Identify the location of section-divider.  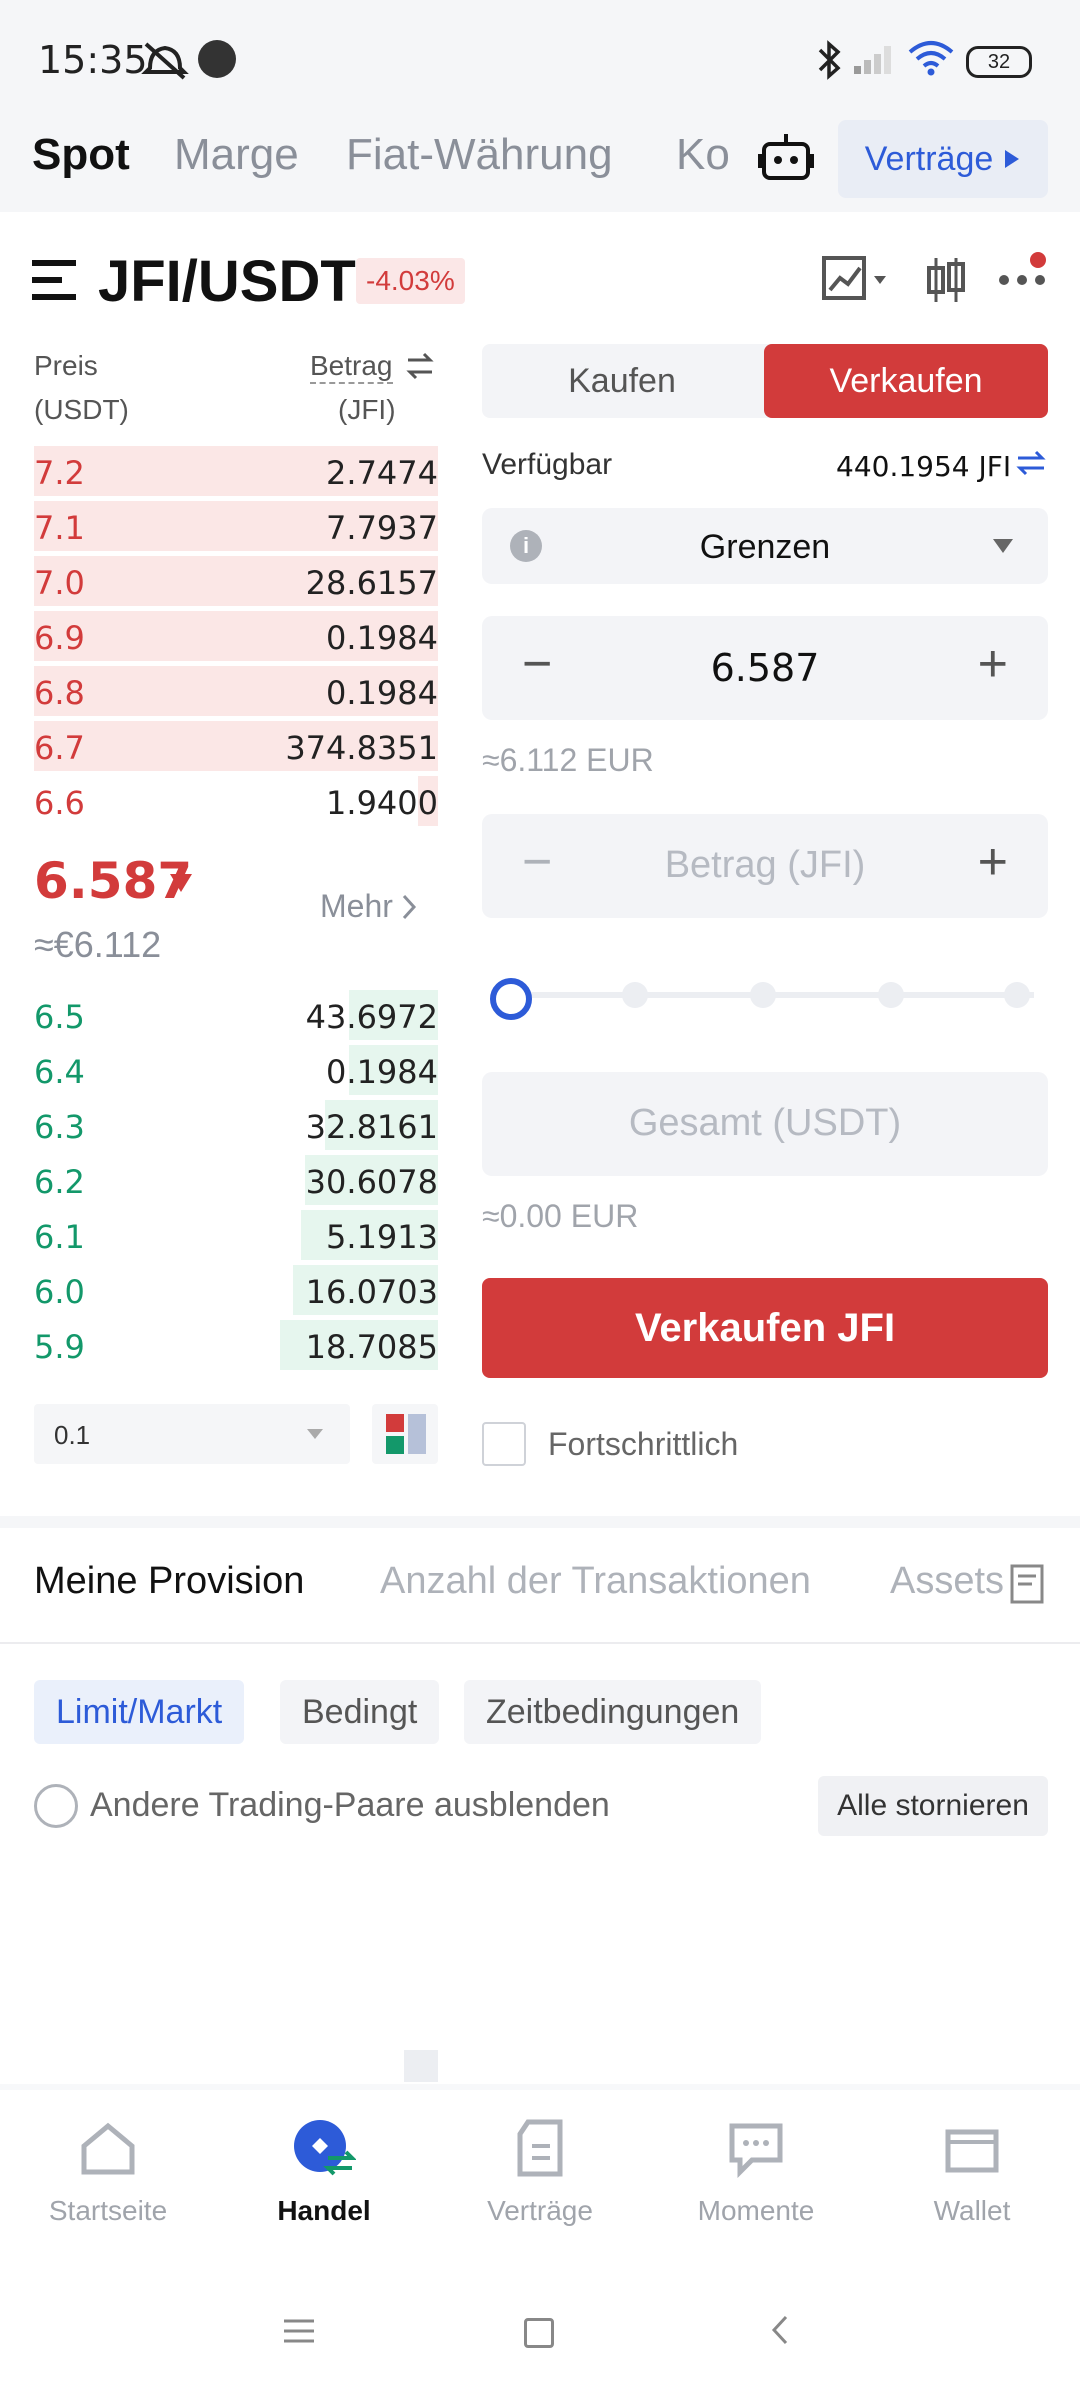
(540, 1522).